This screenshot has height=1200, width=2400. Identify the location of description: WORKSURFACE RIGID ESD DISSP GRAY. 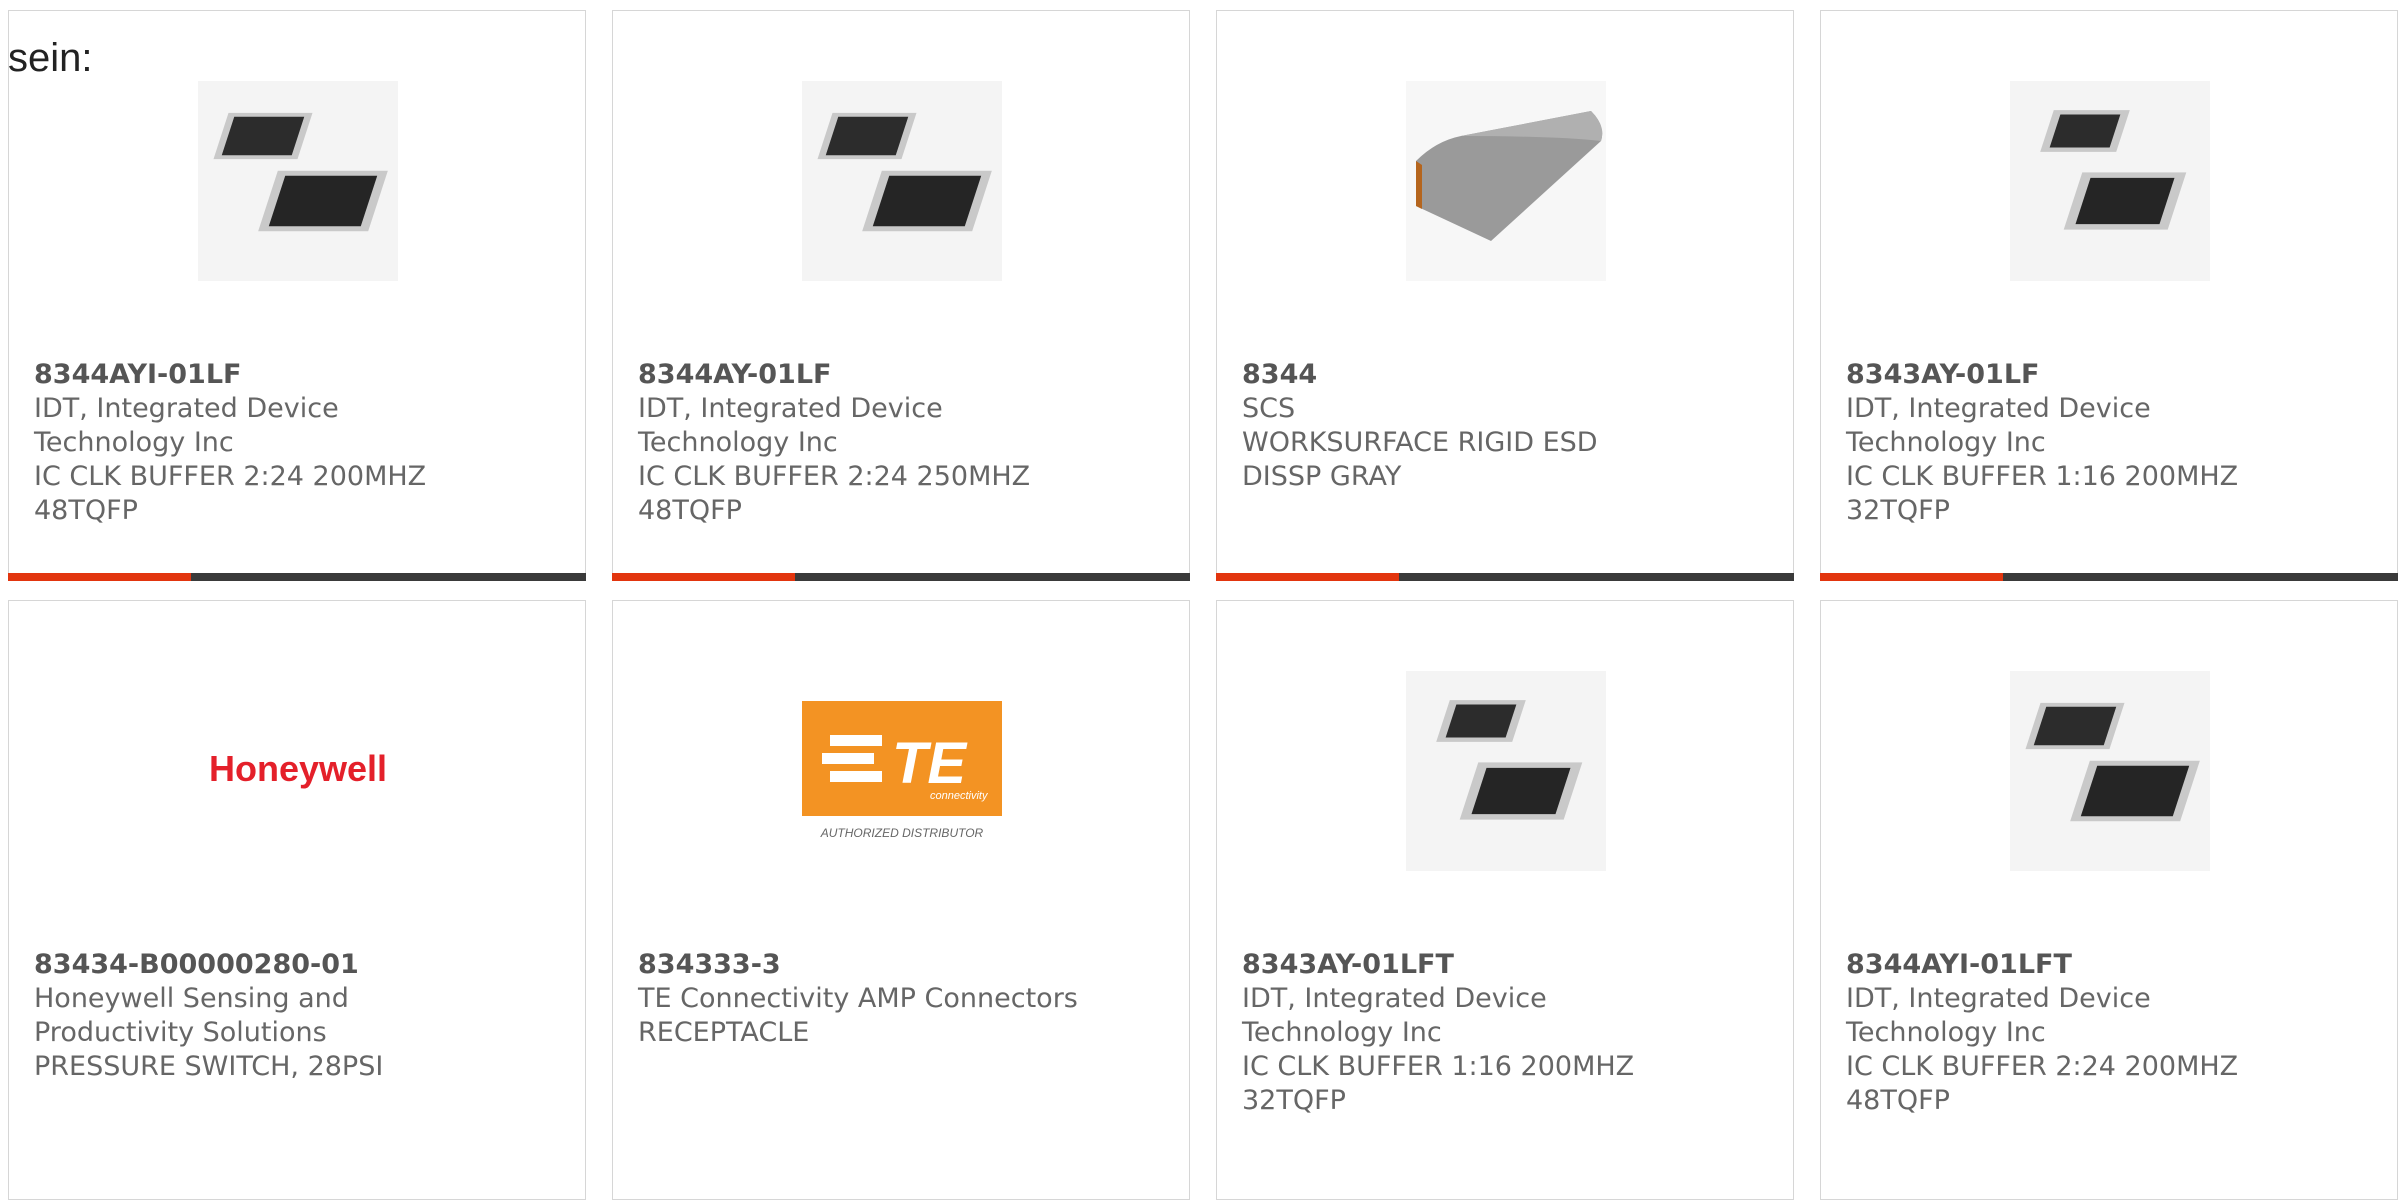
(1420, 459).